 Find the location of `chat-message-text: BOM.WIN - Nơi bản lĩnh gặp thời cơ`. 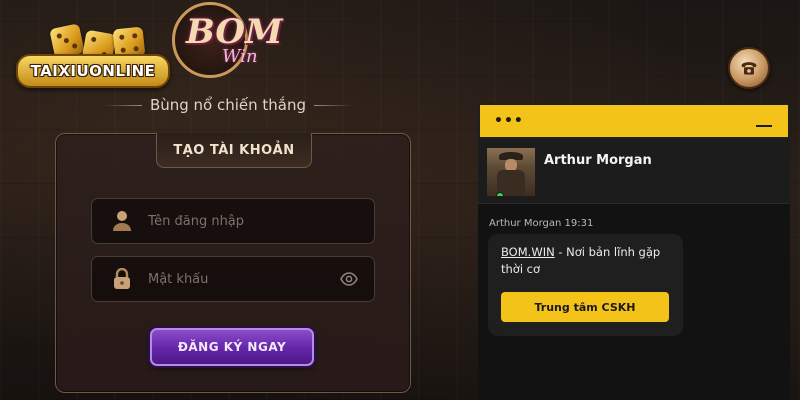

chat-message-text: BOM.WIN - Nơi bản lĩnh gặp thời cơ is located at coordinates (585, 261).